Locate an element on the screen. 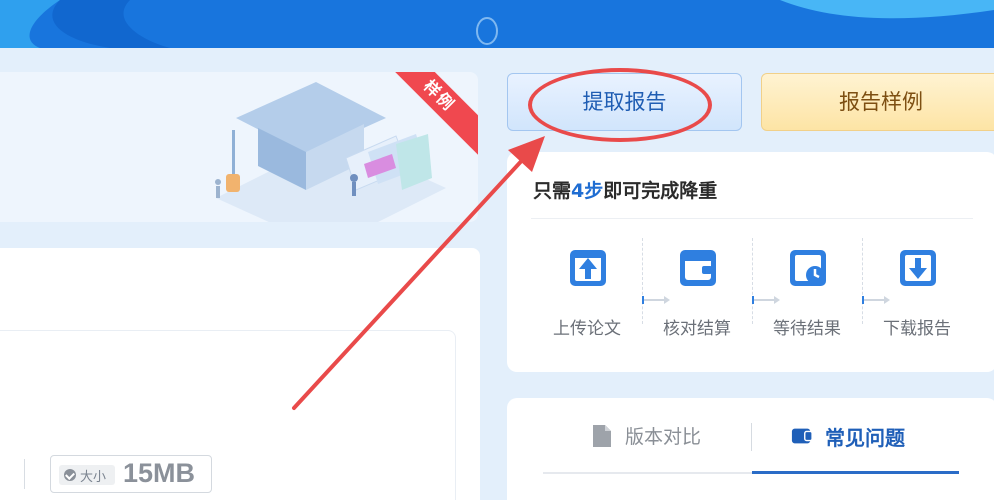  step-label: 下载报告 is located at coordinates (917, 329).